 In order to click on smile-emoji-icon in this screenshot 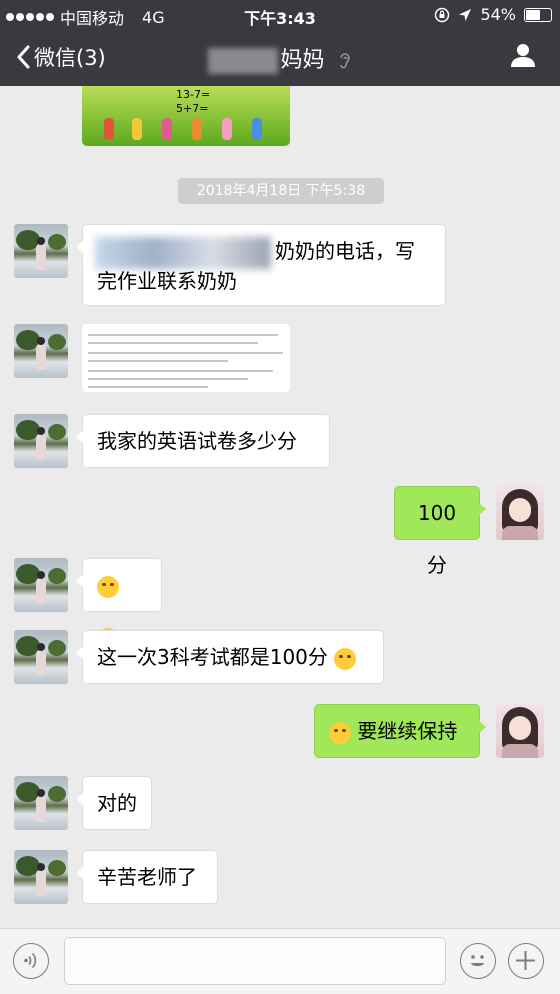, I will do `click(340, 732)`.